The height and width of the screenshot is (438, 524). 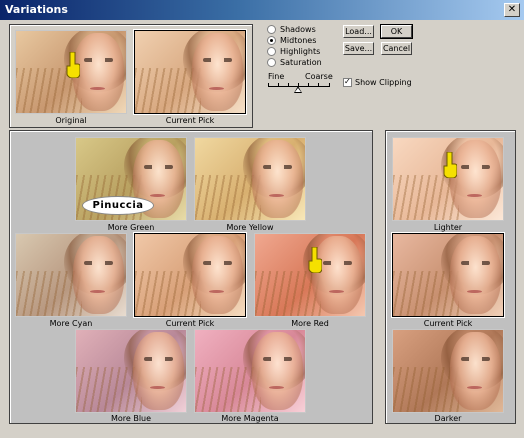 I want to click on brightness-current-pick-thumbnail, so click(x=448, y=275).